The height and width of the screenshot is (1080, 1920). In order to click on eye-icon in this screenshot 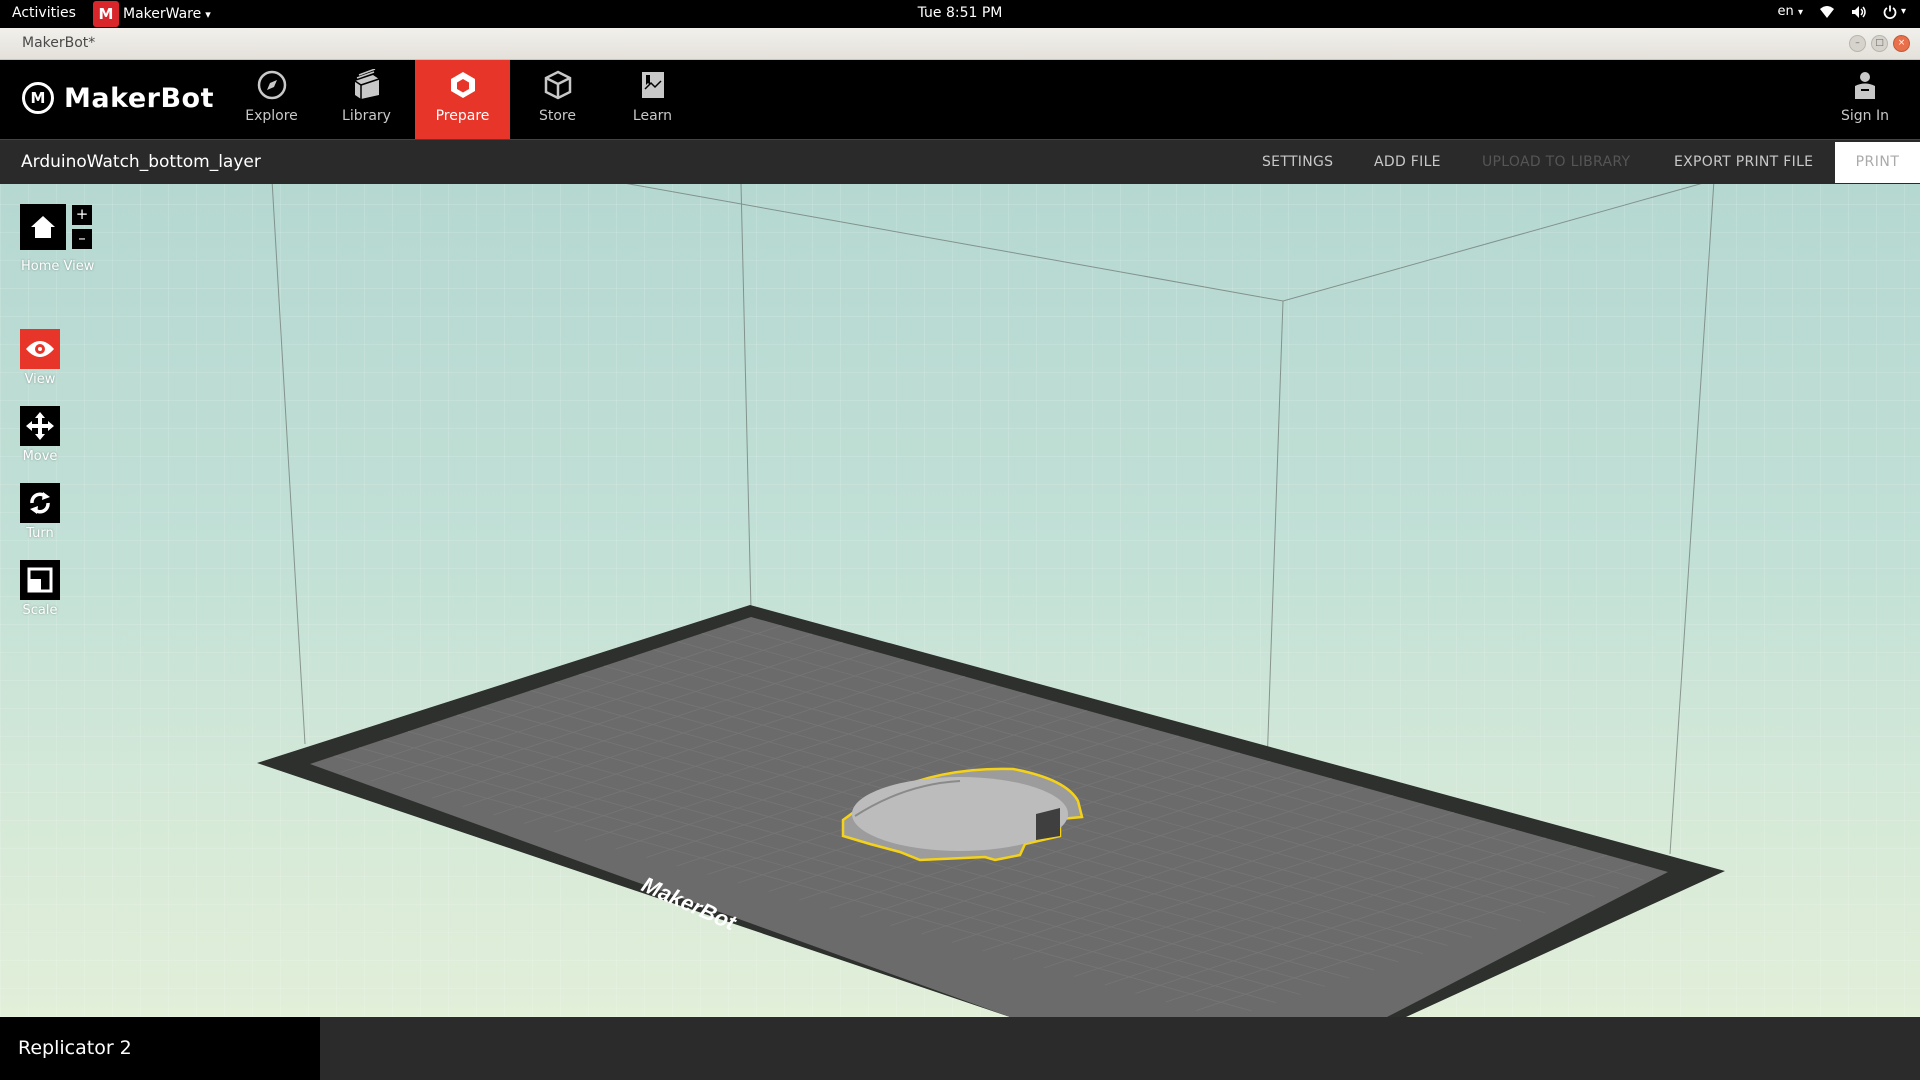, I will do `click(40, 349)`.